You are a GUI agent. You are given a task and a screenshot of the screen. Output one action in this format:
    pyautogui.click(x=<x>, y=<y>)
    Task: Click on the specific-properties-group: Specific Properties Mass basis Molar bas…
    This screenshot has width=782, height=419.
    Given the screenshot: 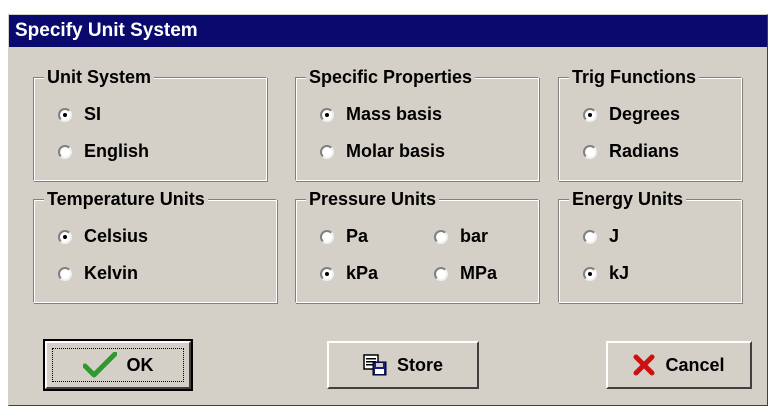 What is the action you would take?
    pyautogui.click(x=417, y=123)
    